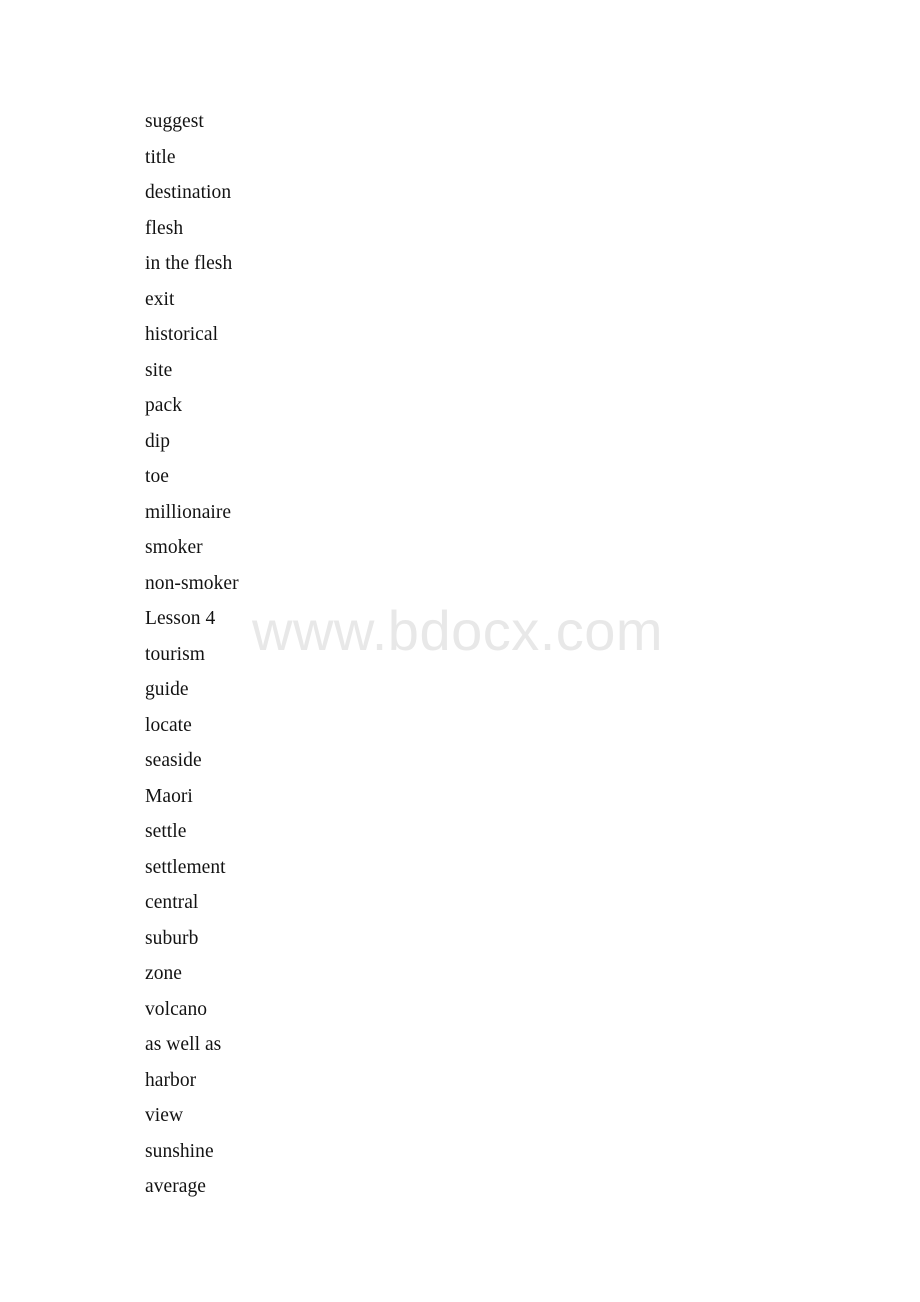 Image resolution: width=920 pixels, height=1302 pixels. What do you see at coordinates (189, 263) in the screenshot?
I see `vocabulary-word-item: in the flesh` at bounding box center [189, 263].